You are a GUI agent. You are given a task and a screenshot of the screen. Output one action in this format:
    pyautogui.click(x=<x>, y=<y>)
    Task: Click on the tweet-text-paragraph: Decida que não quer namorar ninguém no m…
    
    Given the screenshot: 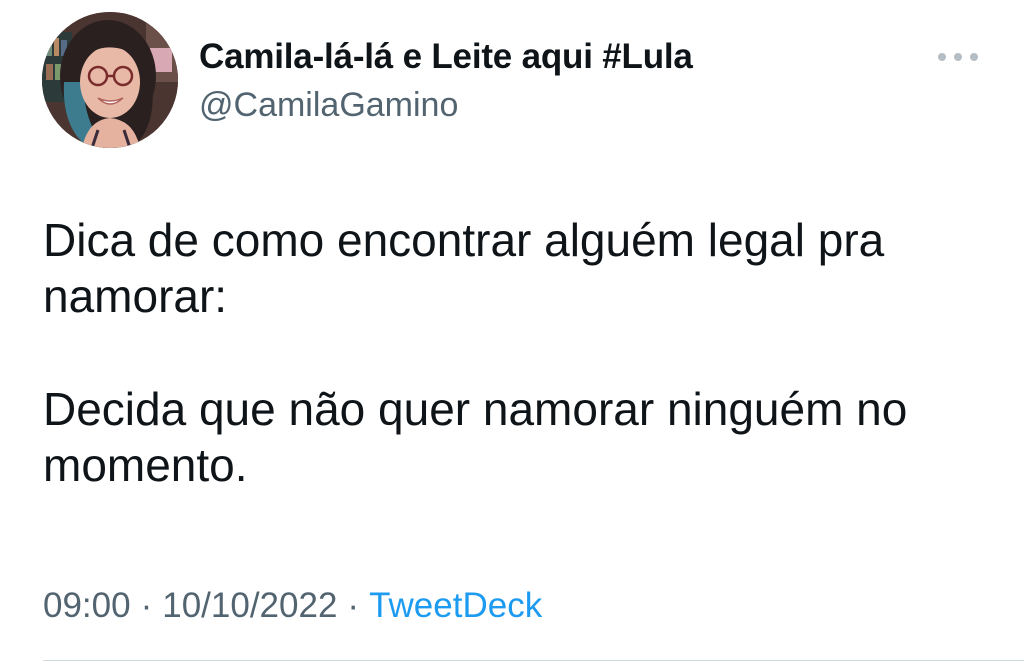 What is the action you would take?
    pyautogui.click(x=475, y=437)
    